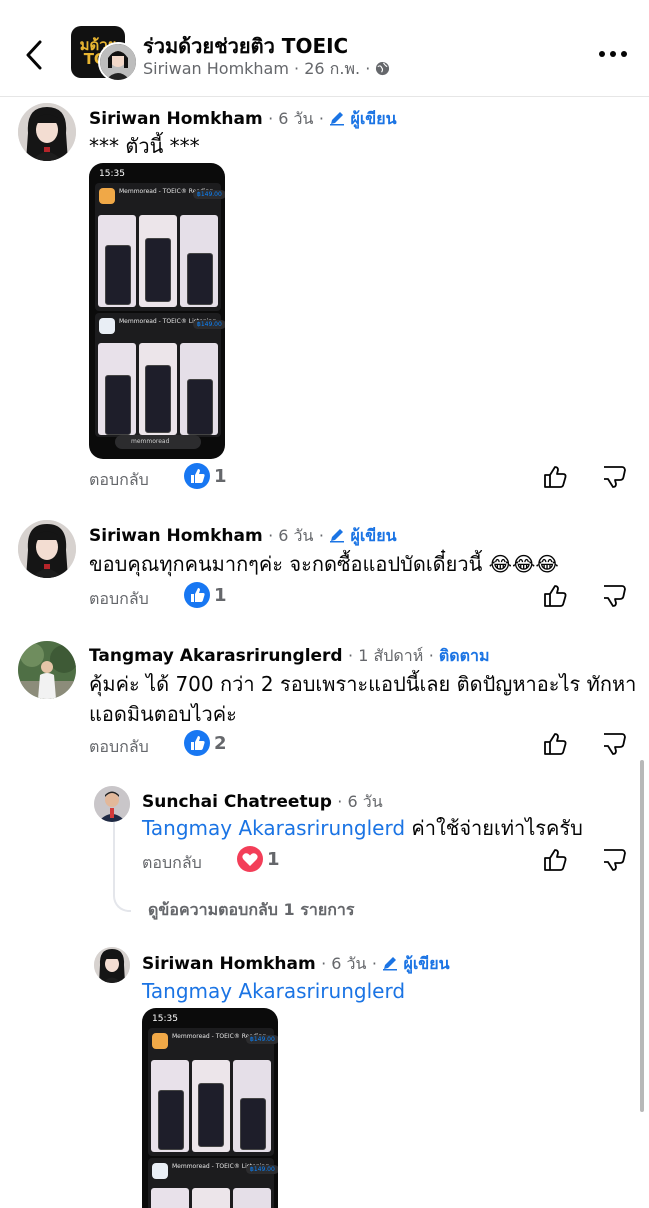 Image resolution: width=649 pixels, height=1208 pixels. Describe the element at coordinates (613, 54) in the screenshot. I see `more-horizontal-icon` at that location.